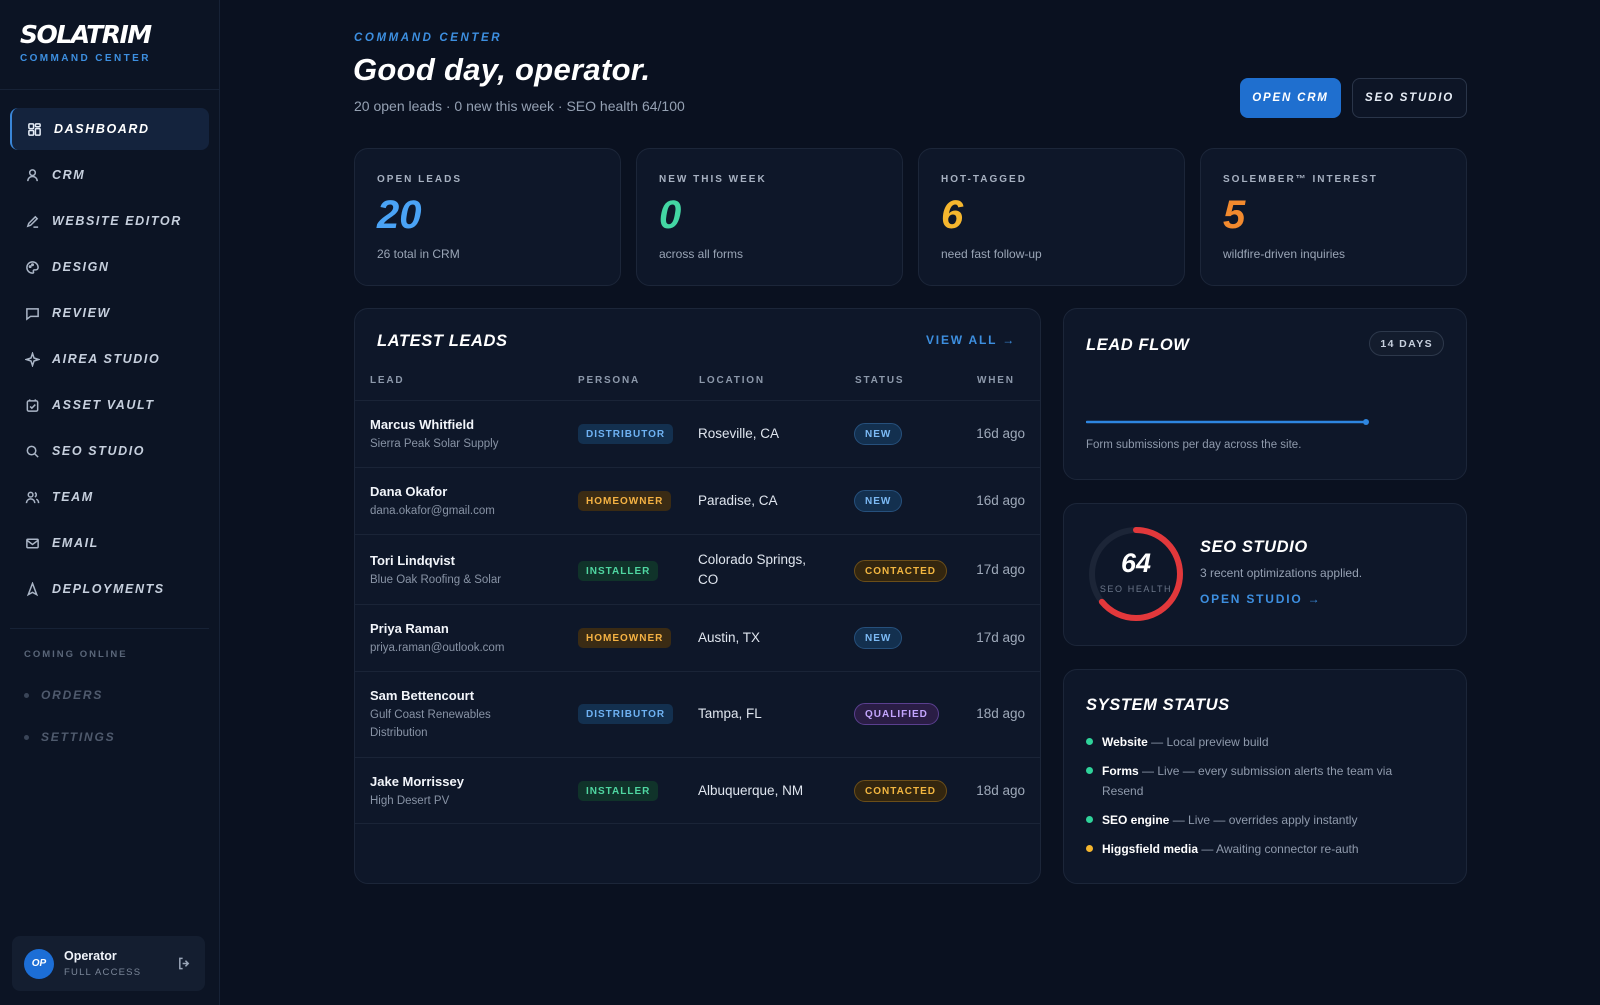 This screenshot has height=1005, width=1600. Describe the element at coordinates (409, 628) in the screenshot. I see `lead-name: Priya Raman` at that location.